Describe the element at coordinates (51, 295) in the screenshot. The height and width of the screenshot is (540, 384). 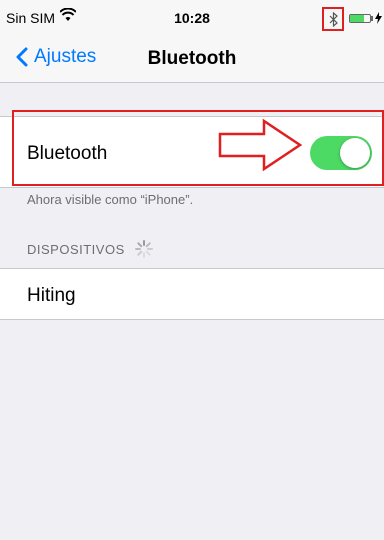
I see `device-name: Hiting` at that location.